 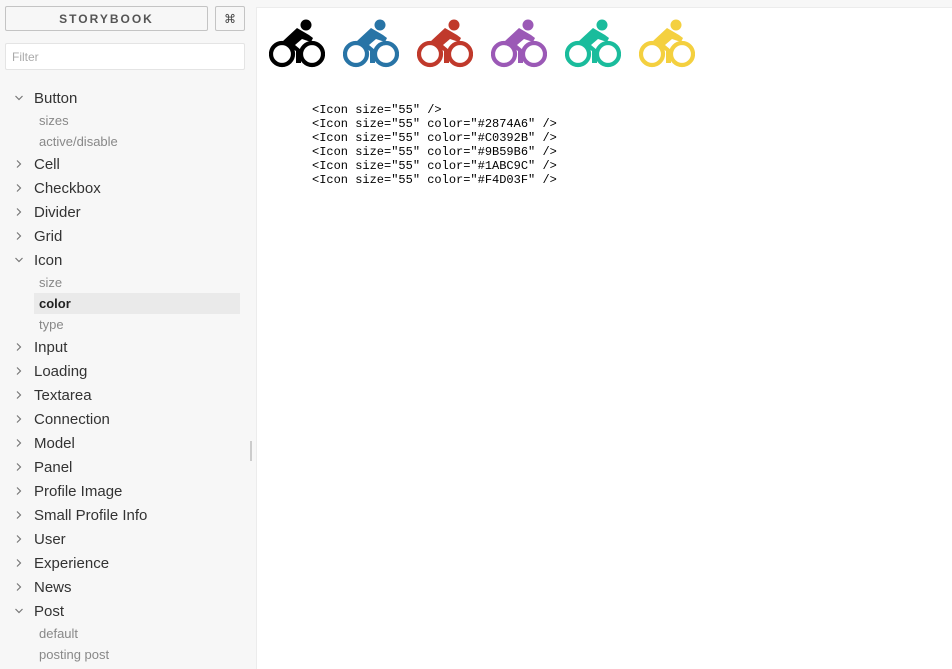 I want to click on icon-row, so click(x=491, y=43).